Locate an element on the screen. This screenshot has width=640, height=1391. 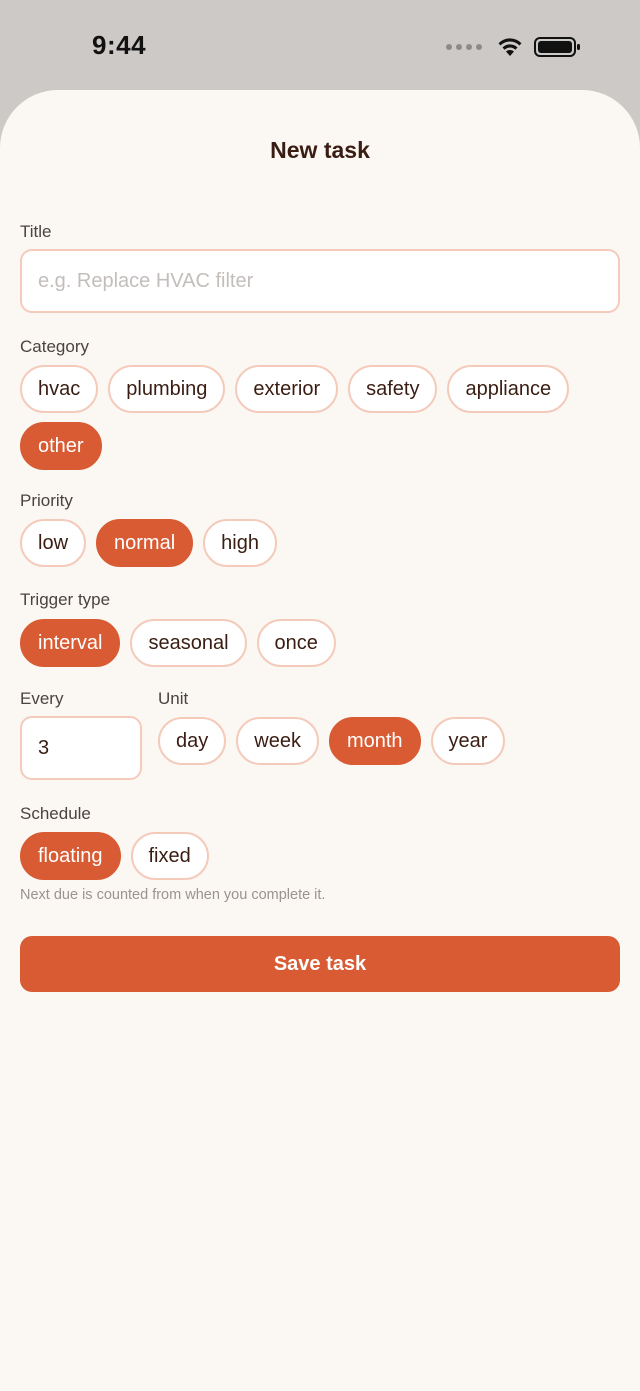
trigger-chip-interval: interval is located at coordinates (70, 643).